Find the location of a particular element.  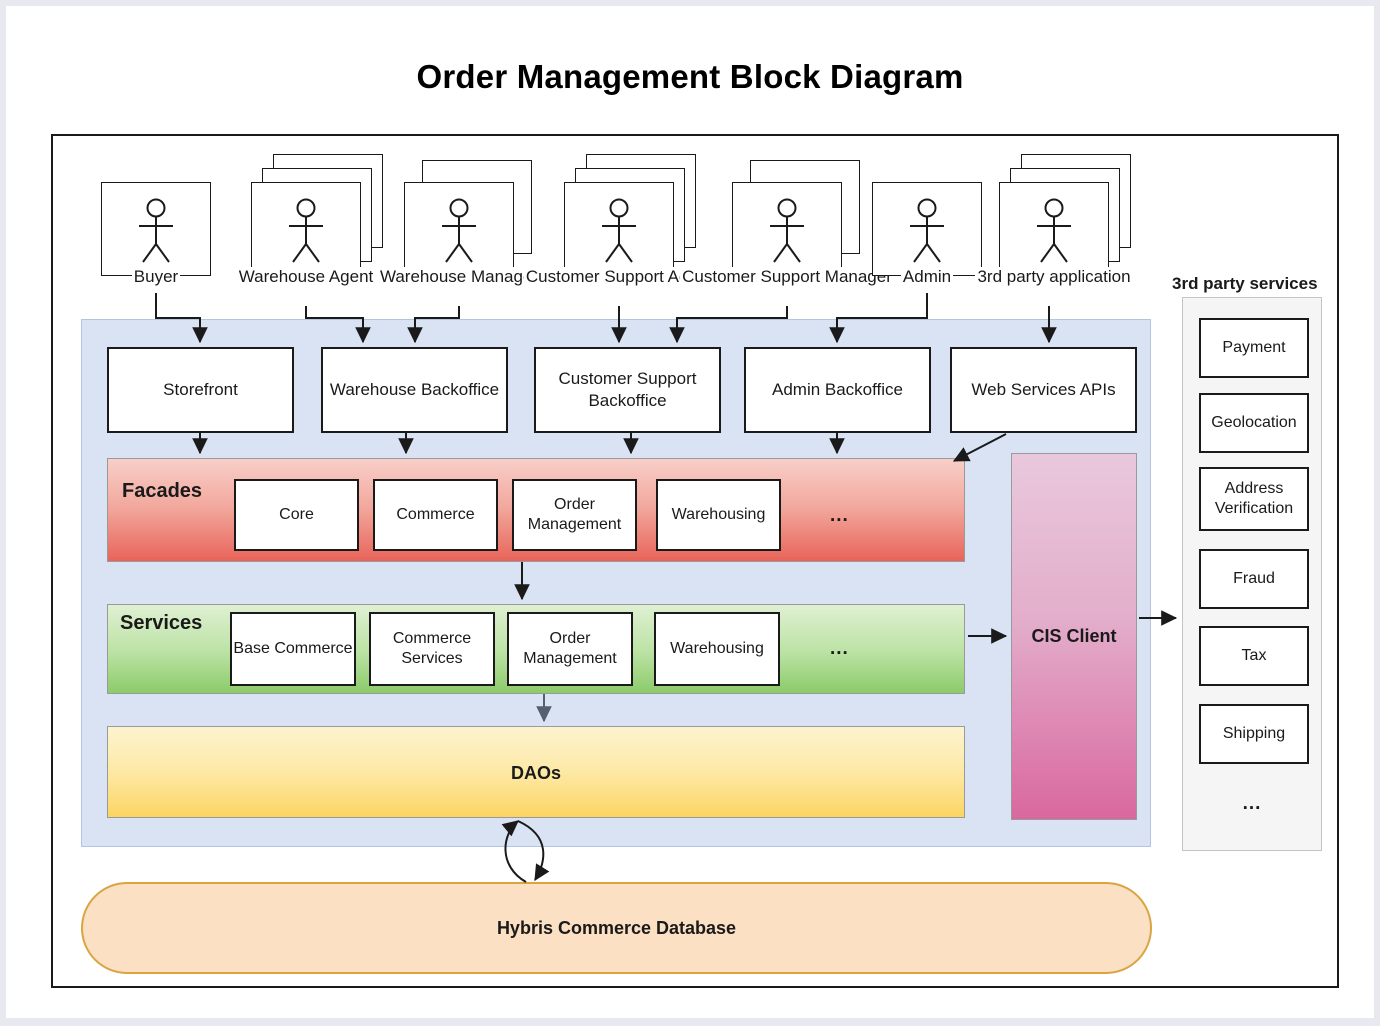

app-customer-support-backoffice: Customer Support Backoffice is located at coordinates (627, 390).